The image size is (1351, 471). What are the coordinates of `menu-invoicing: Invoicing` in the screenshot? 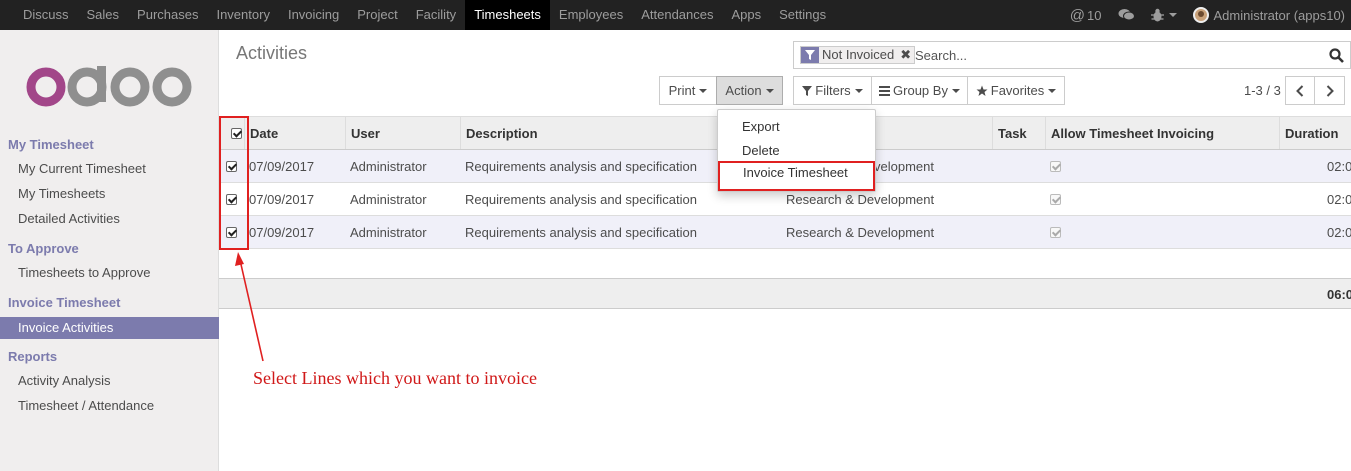 It's located at (313, 15).